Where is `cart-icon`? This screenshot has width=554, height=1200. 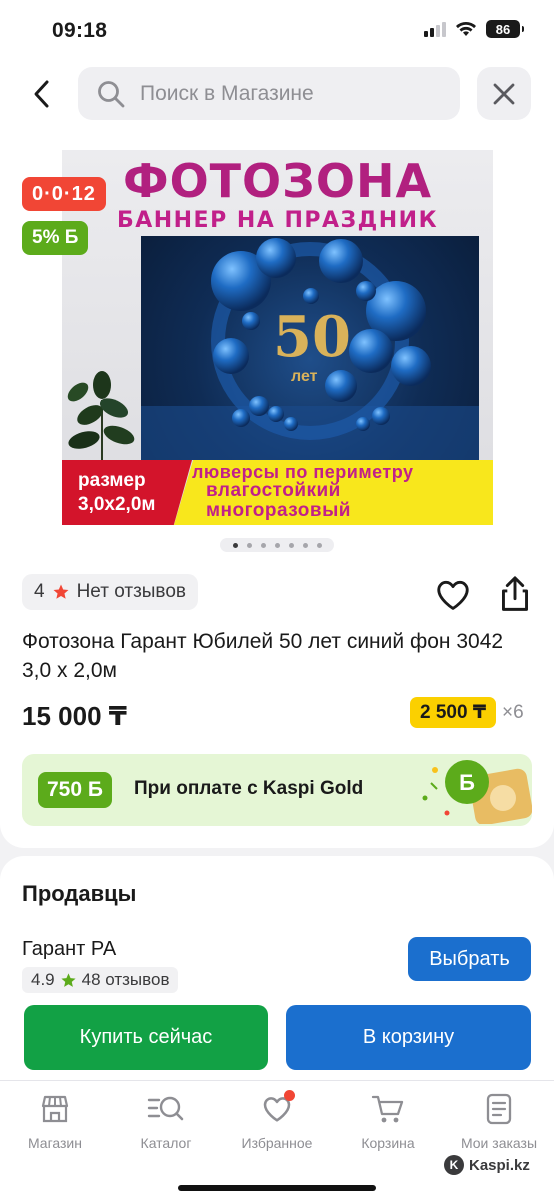
cart-icon is located at coordinates (387, 1109).